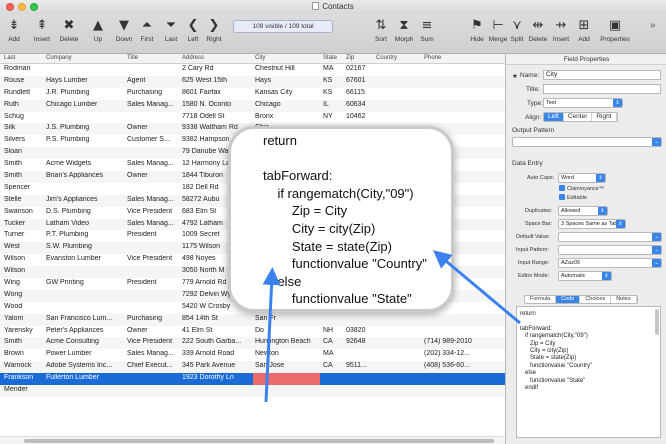 Image resolution: width=666 pixels, height=444 pixels. Describe the element at coordinates (218, 68) in the screenshot. I see `table-cell: 2 Cary Rd` at that location.